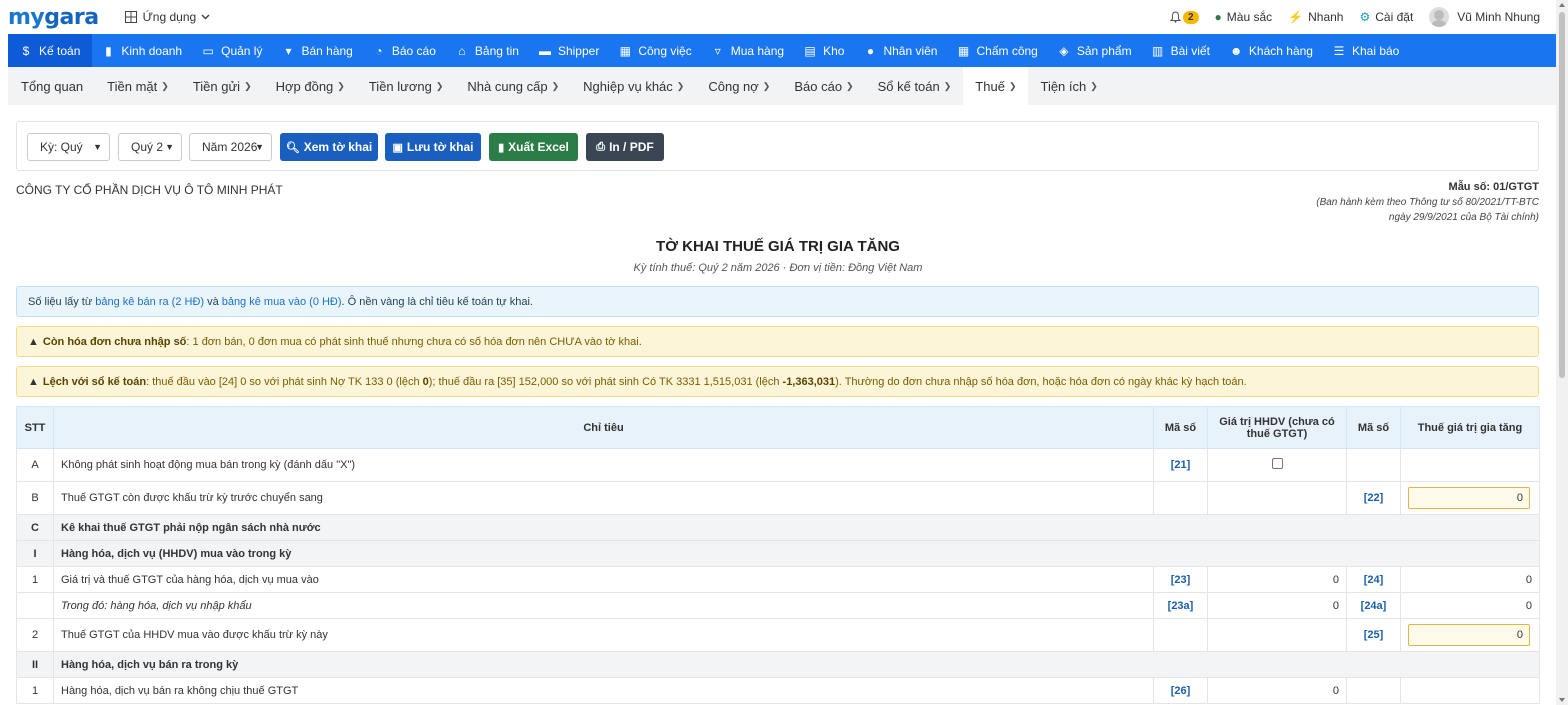  What do you see at coordinates (739, 86) in the screenshot?
I see `tab-cong-no: Công nợ ❯` at bounding box center [739, 86].